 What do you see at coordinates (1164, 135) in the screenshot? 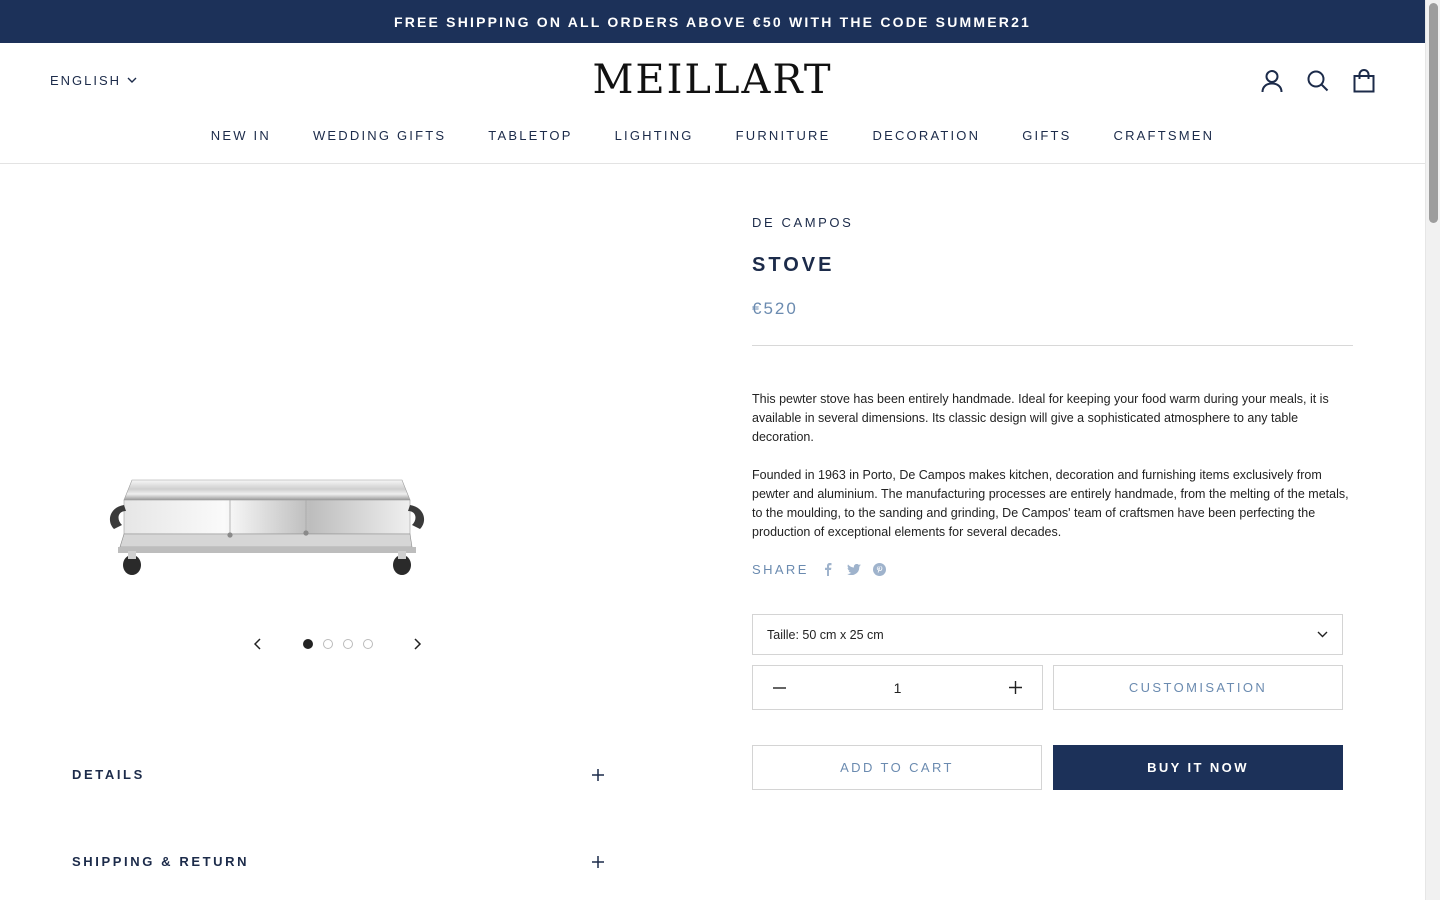
I see `nav-item-craftsmen: CRAFTSMEN` at bounding box center [1164, 135].